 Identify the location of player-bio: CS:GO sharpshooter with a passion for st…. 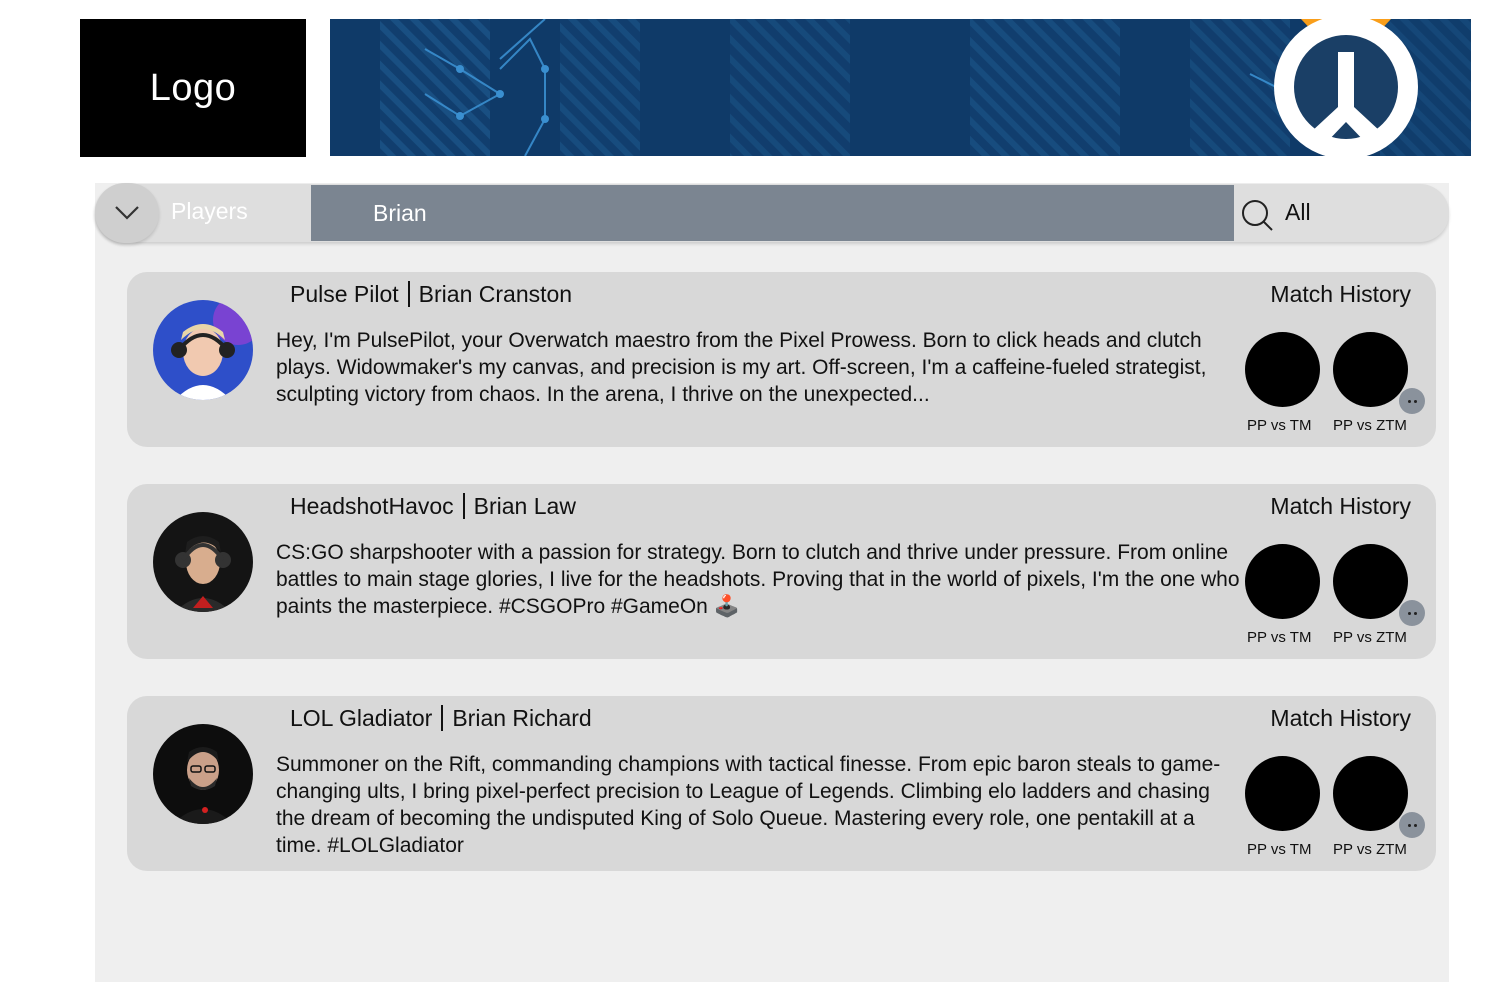
(758, 579).